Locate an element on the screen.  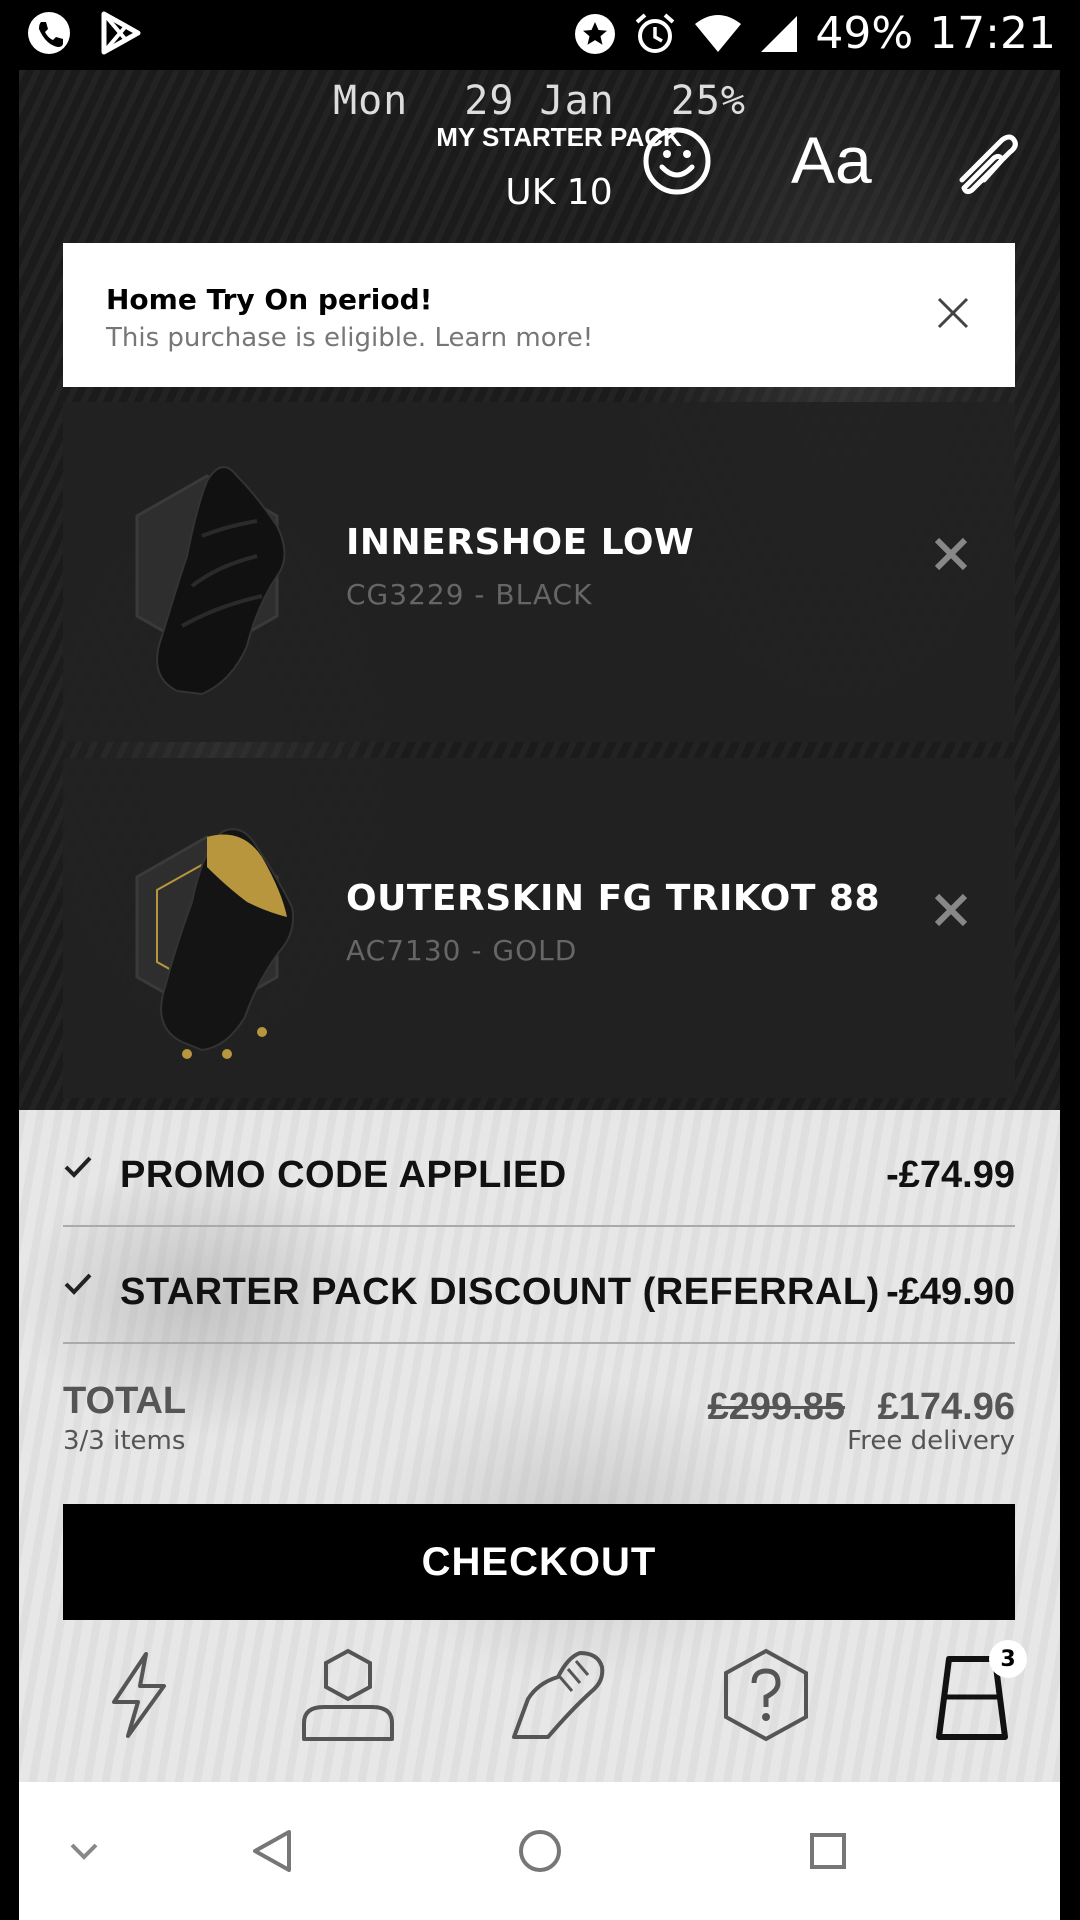
product-code: AC7130 - GOLD is located at coordinates (462, 950).